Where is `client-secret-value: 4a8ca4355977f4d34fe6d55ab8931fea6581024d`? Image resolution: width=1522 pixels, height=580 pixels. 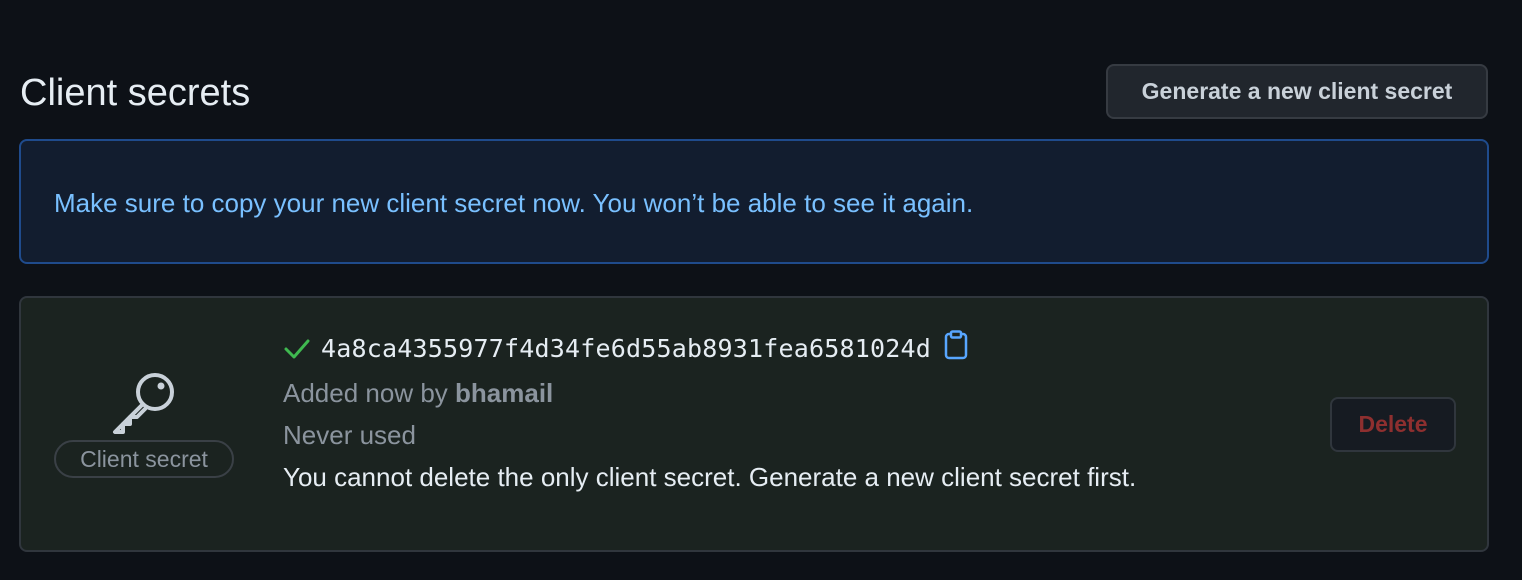 client-secret-value: 4a8ca4355977f4d34fe6d55ab8931fea6581024d is located at coordinates (626, 348).